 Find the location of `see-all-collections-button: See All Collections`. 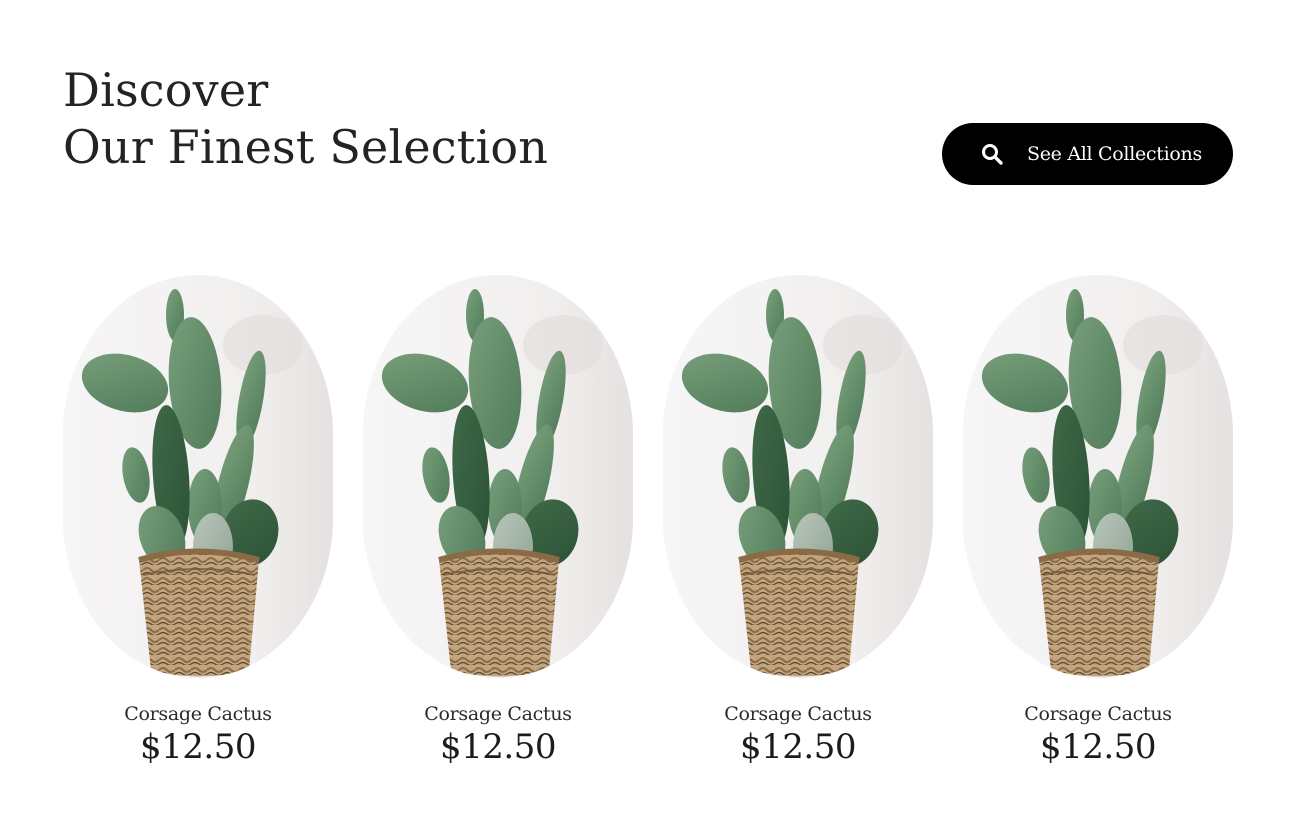

see-all-collections-button: See All Collections is located at coordinates (1087, 154).